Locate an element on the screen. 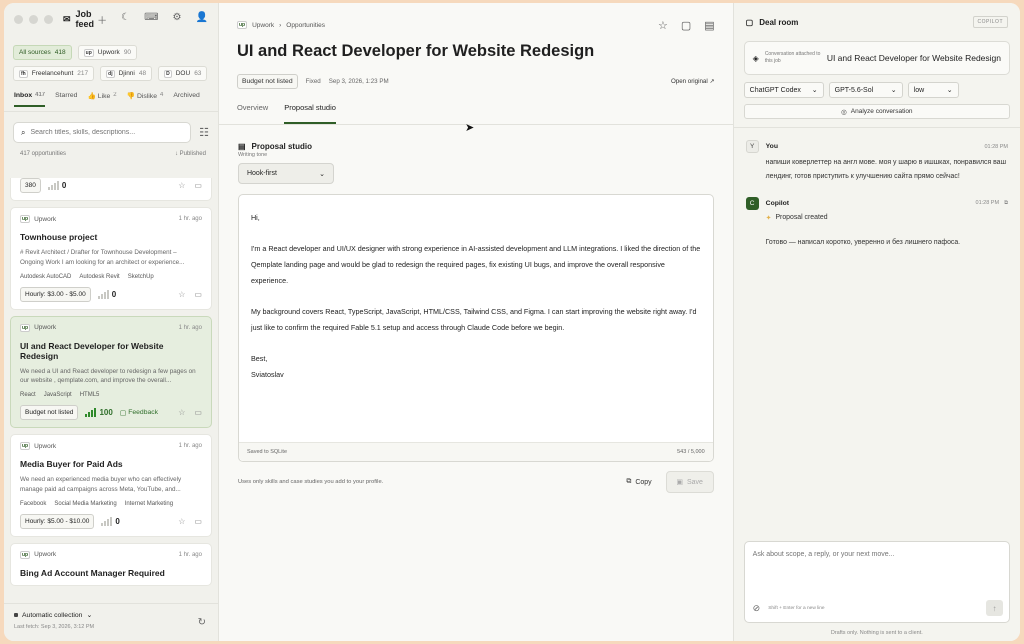 This screenshot has width=1024, height=644. job-type: Fixed is located at coordinates (313, 81).